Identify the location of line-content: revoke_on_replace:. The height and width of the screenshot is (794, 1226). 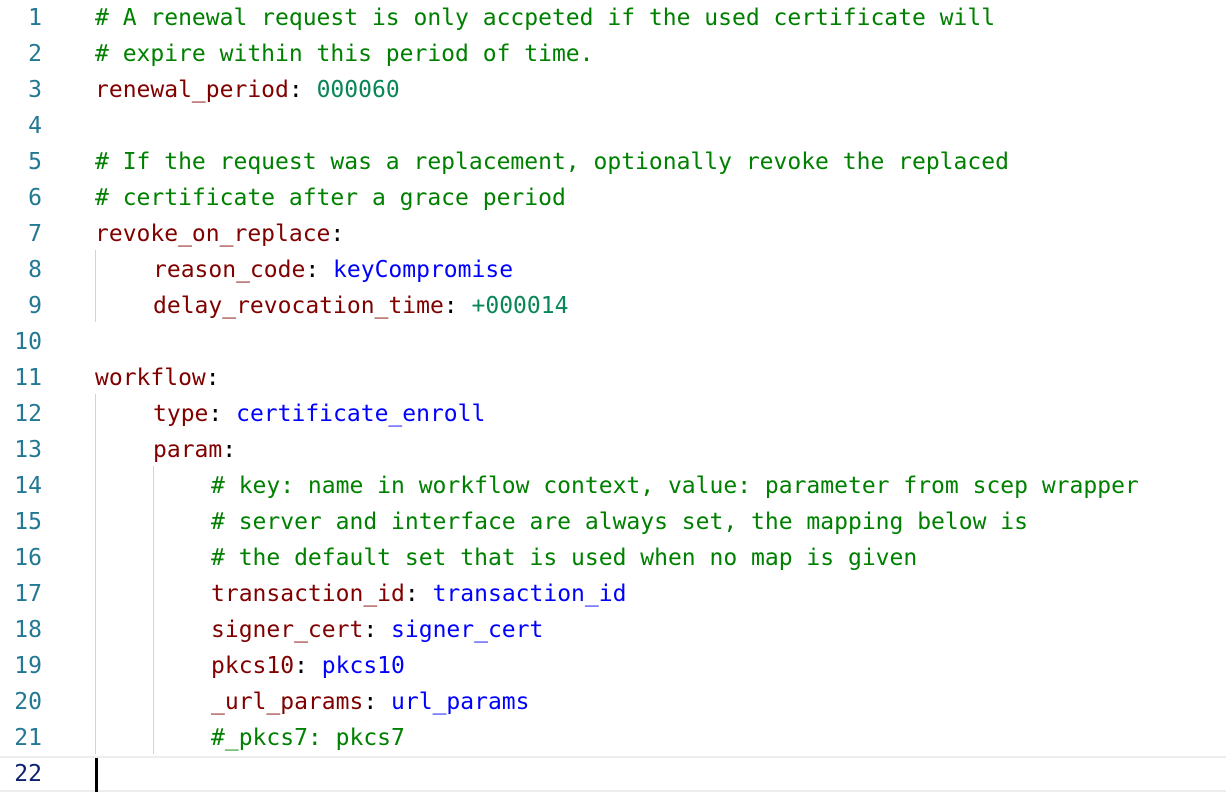
(219, 234).